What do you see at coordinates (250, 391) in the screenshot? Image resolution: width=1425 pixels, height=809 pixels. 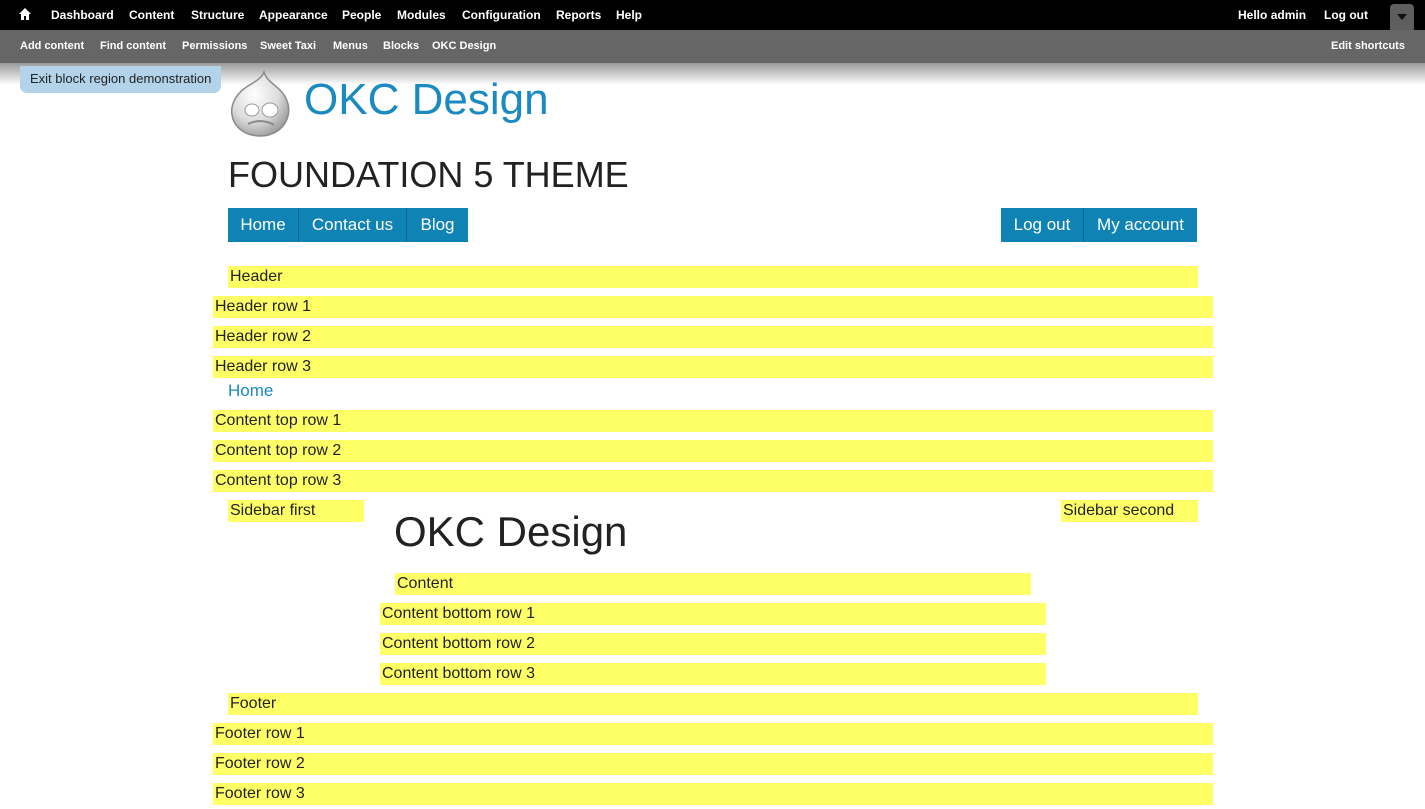 I see `breadcrumb-home-link: Home` at bounding box center [250, 391].